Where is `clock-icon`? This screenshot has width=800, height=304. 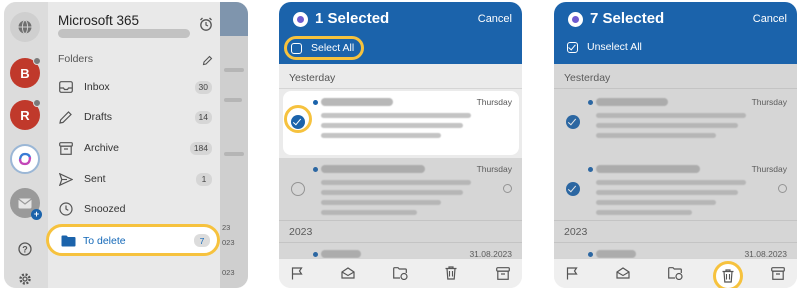
clock-icon is located at coordinates (66, 209).